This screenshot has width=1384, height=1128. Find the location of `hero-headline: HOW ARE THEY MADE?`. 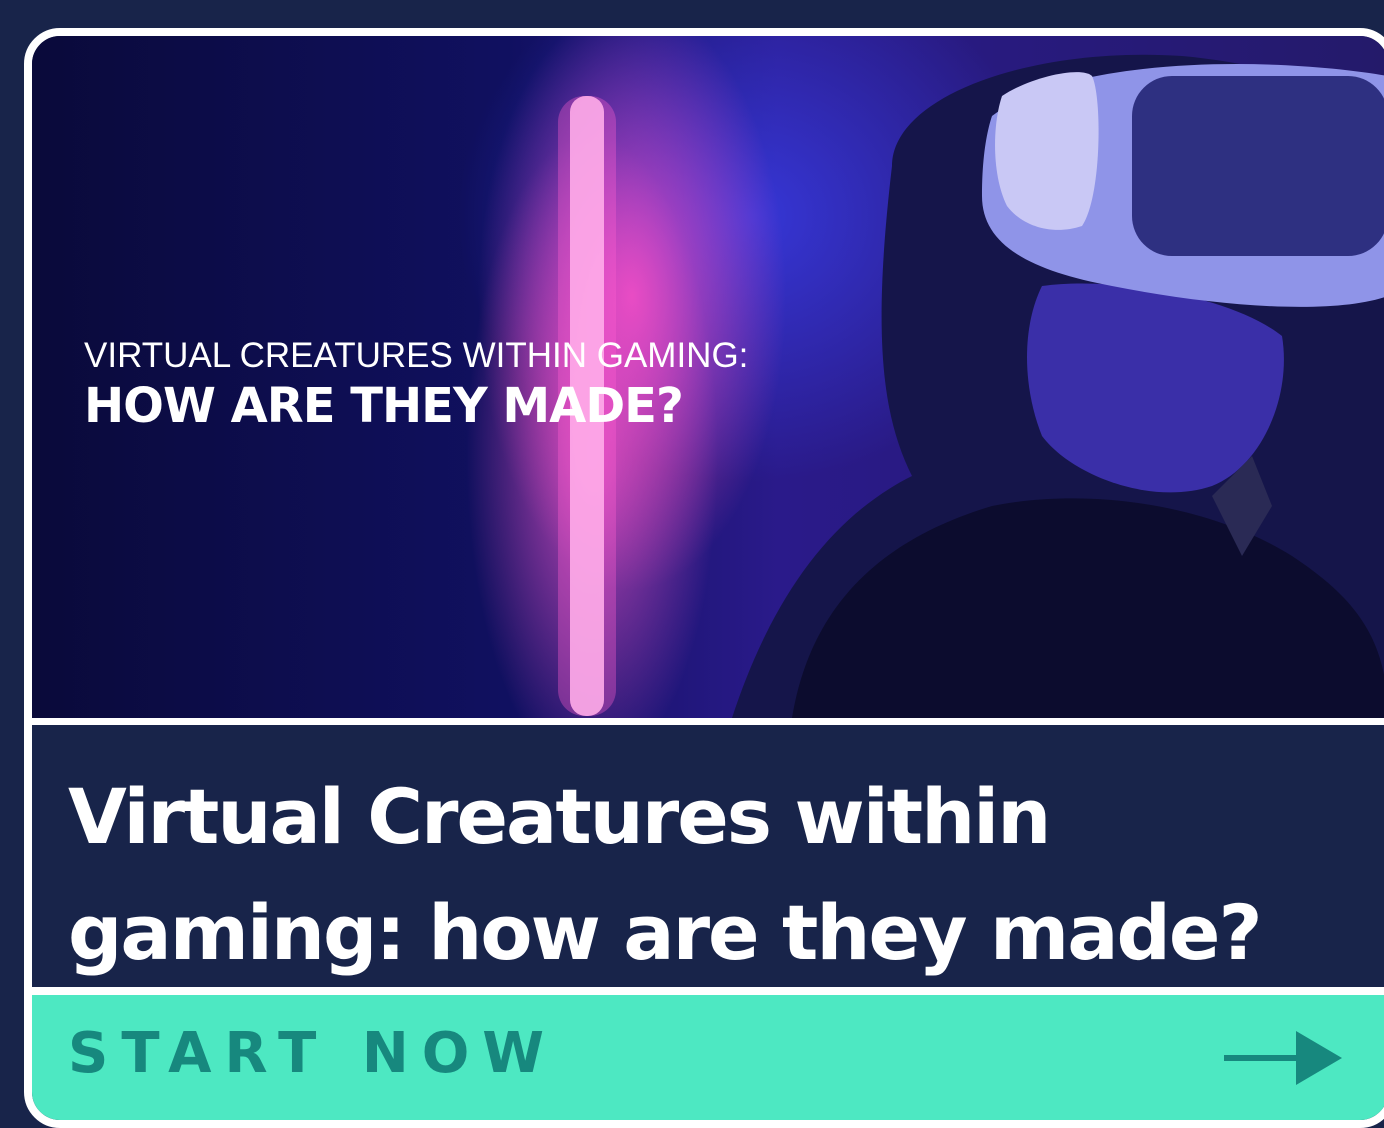

hero-headline: HOW ARE THEY MADE? is located at coordinates (384, 406).